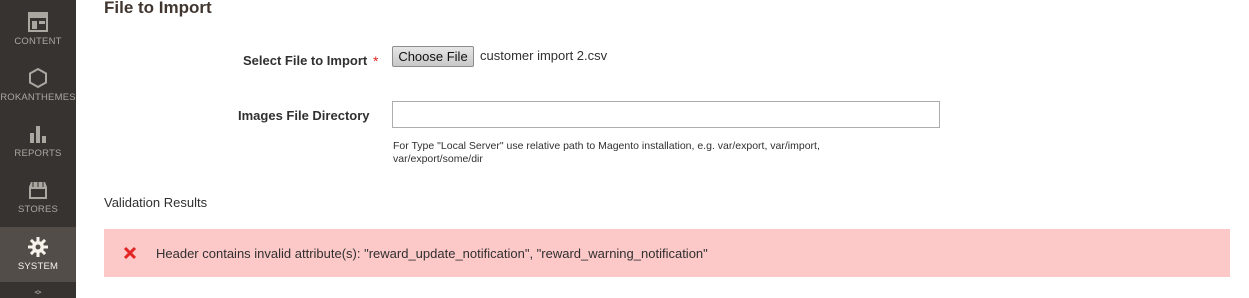  Describe the element at coordinates (304, 115) in the screenshot. I see `images-directory-label: Images File Directory` at that location.